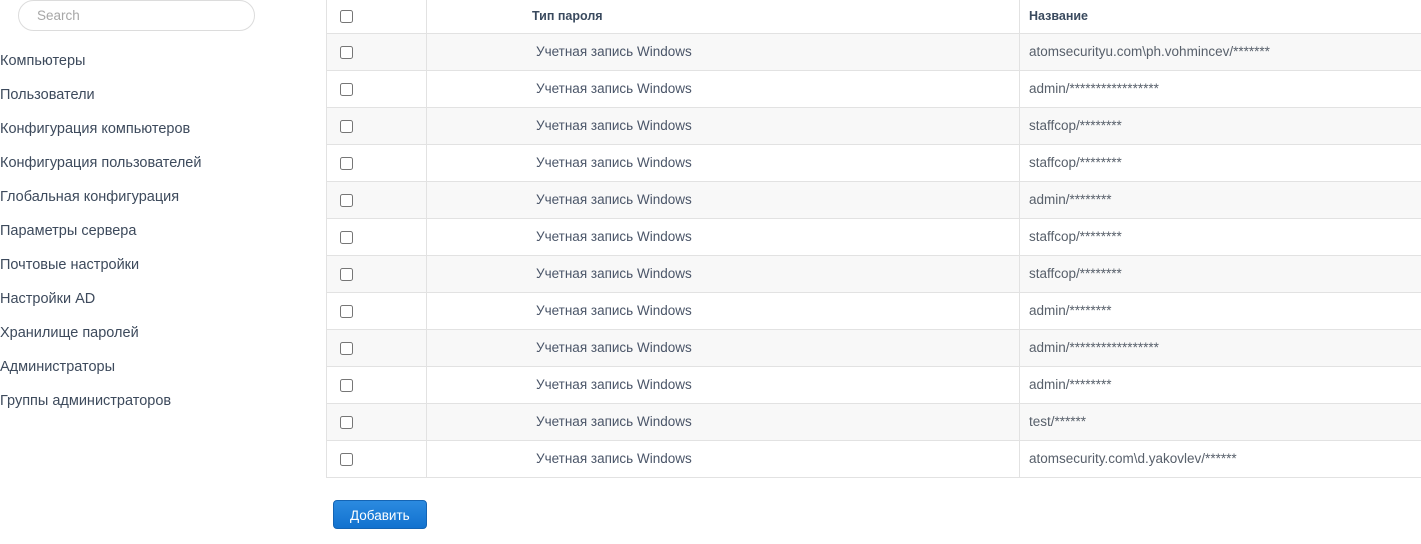  I want to click on row-name: atomsecurity.com\d.yakovlev/******, so click(1220, 459).